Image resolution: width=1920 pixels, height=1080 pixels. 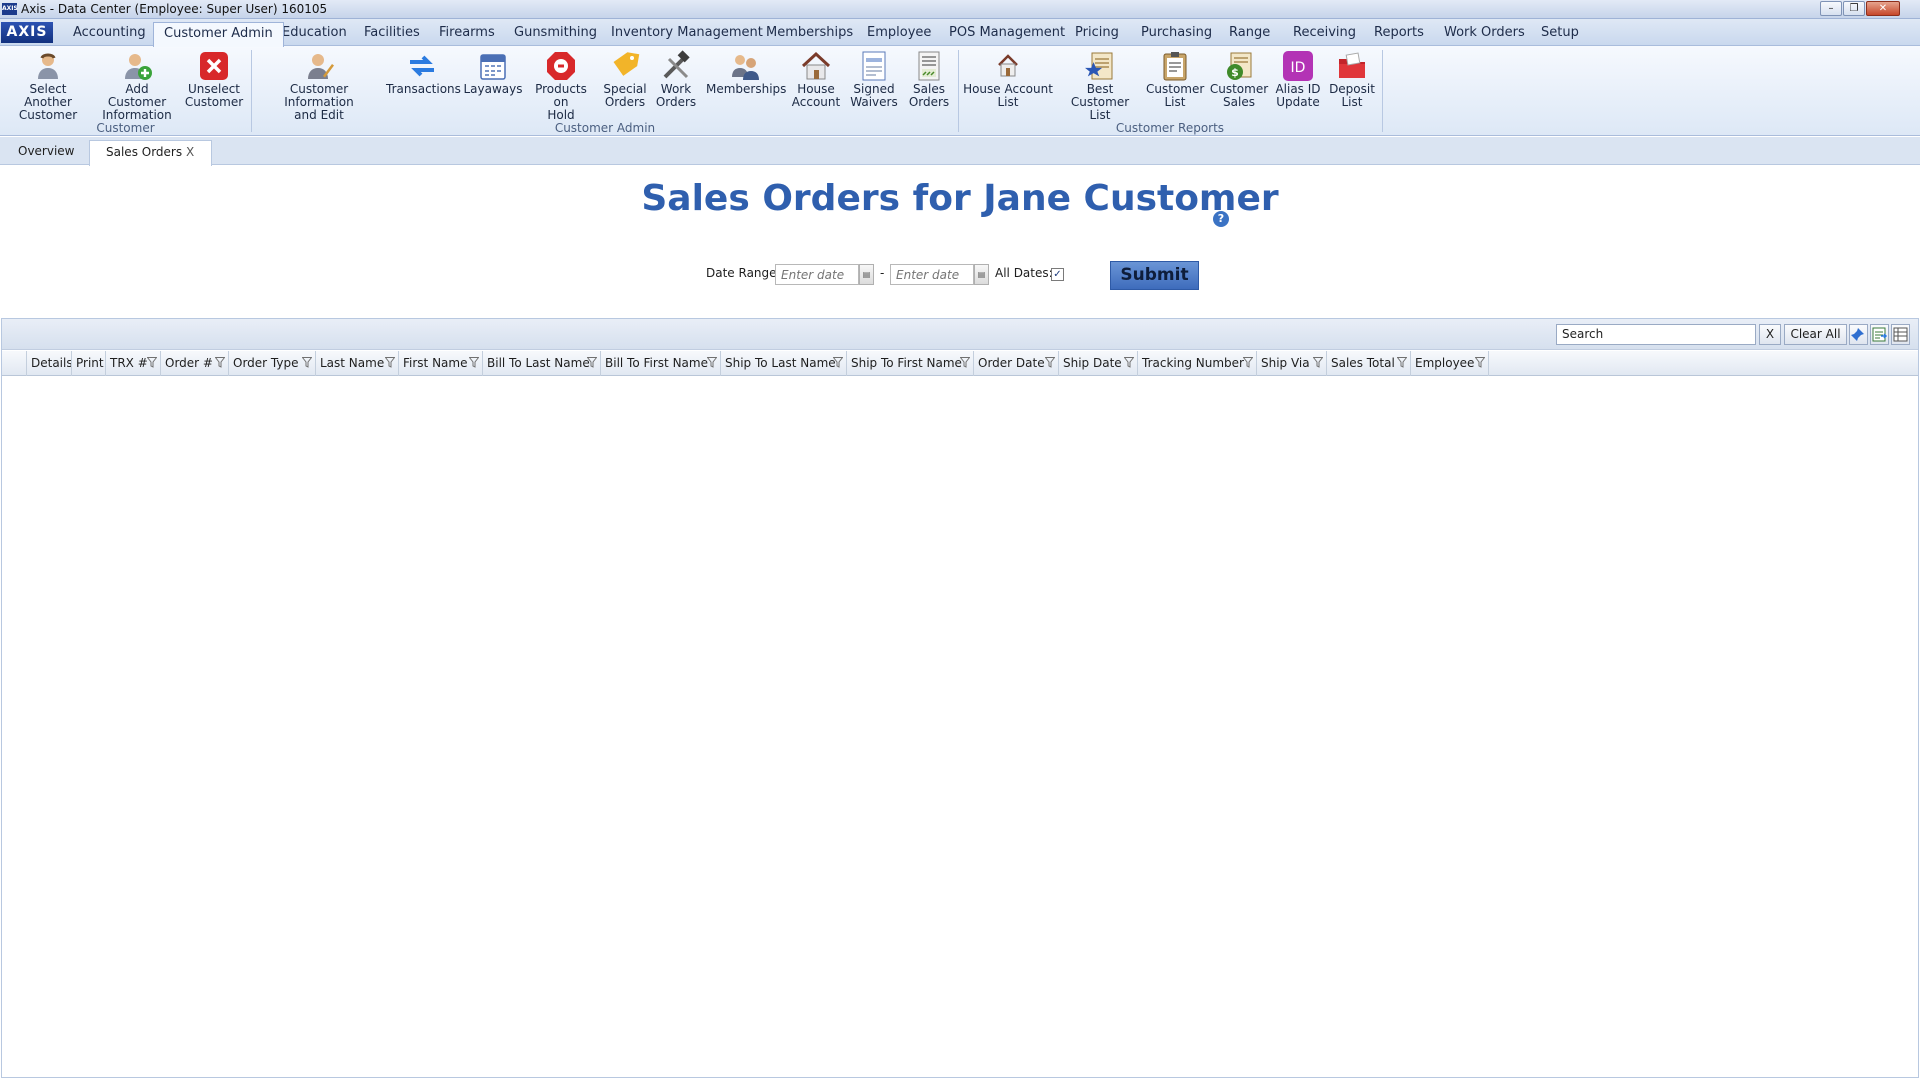 What do you see at coordinates (1900, 334) in the screenshot?
I see `columns-icon` at bounding box center [1900, 334].